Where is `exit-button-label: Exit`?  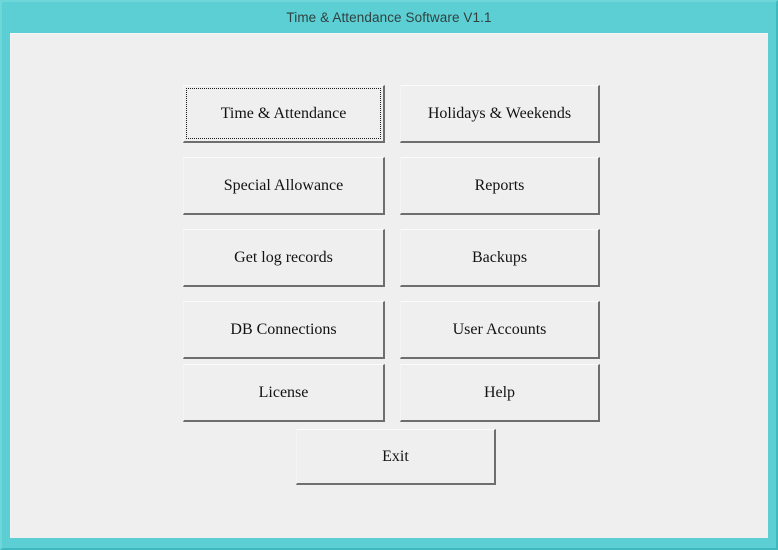
exit-button-label: Exit is located at coordinates (395, 456).